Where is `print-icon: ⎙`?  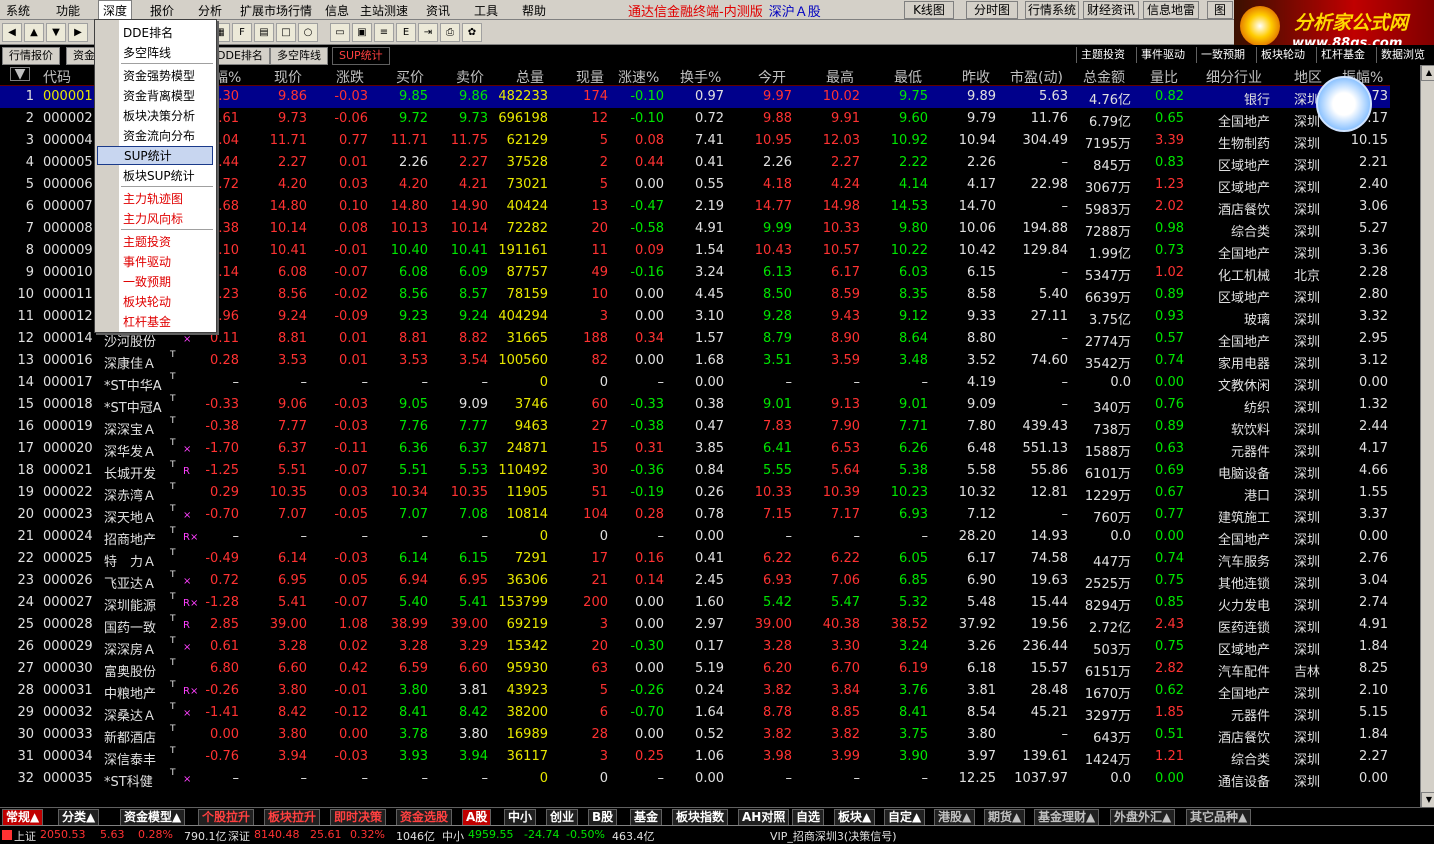
print-icon: ⎙ is located at coordinates (450, 32).